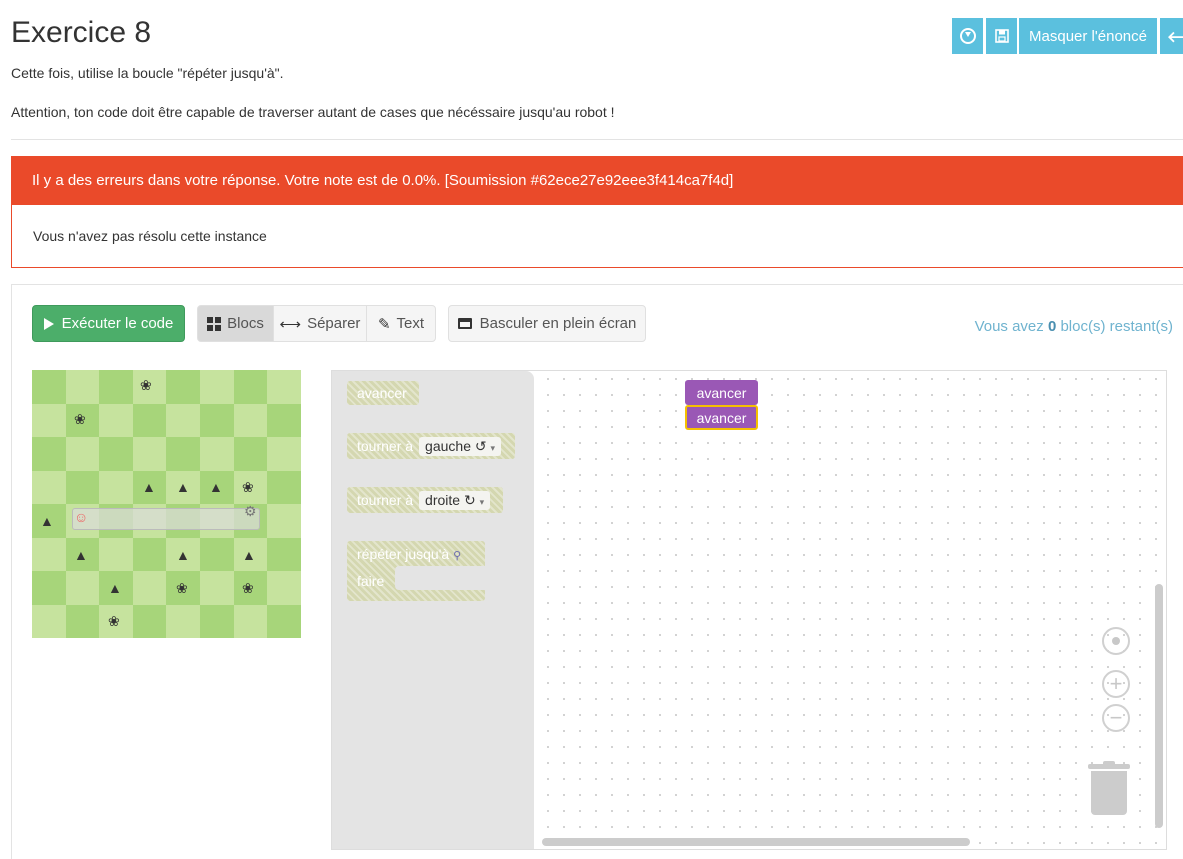 This screenshot has height=859, width=1183. I want to click on player-icon: ☺, so click(81, 517).